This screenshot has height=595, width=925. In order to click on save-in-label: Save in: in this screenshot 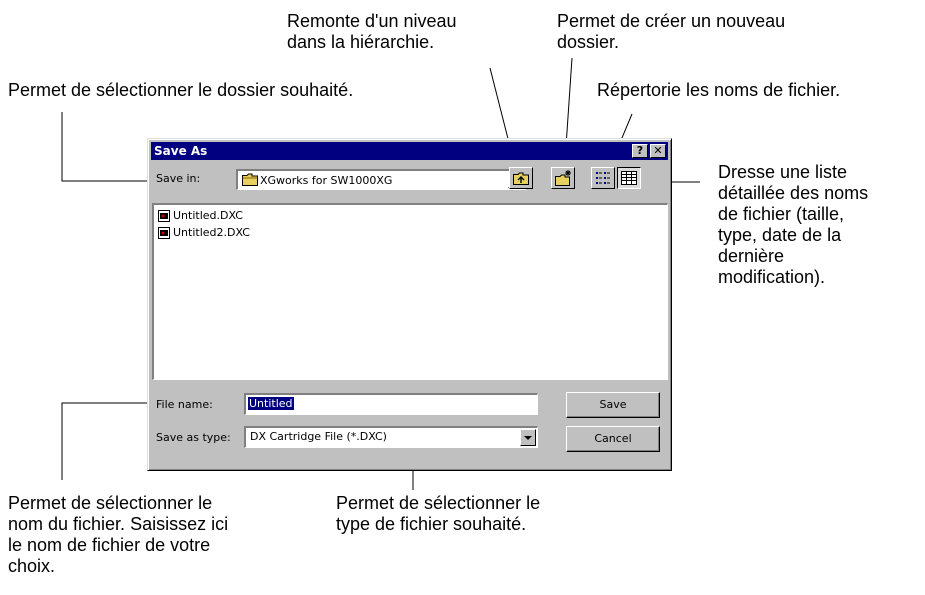, I will do `click(178, 178)`.